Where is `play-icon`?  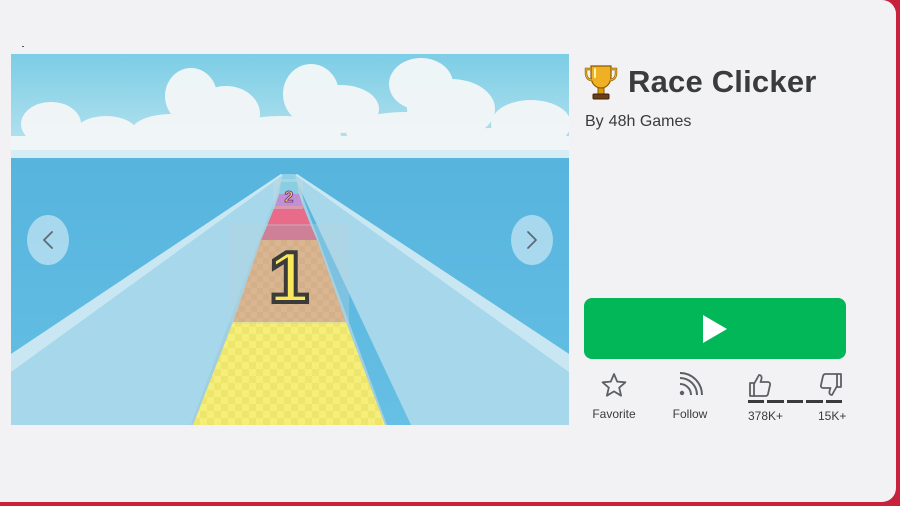
play-icon is located at coordinates (715, 328).